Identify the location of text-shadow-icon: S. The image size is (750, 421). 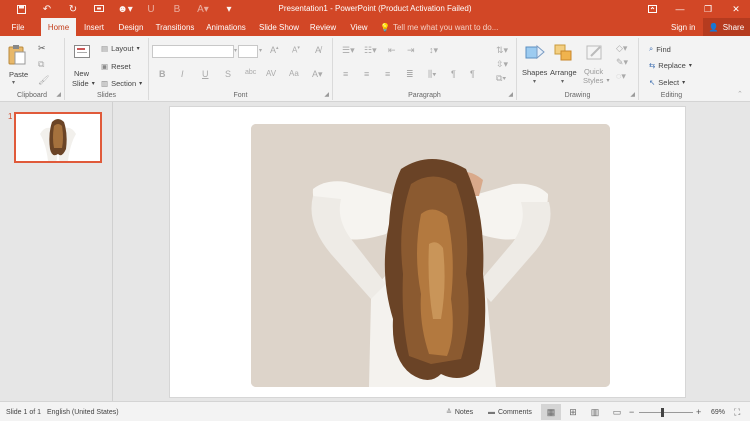
(228, 74).